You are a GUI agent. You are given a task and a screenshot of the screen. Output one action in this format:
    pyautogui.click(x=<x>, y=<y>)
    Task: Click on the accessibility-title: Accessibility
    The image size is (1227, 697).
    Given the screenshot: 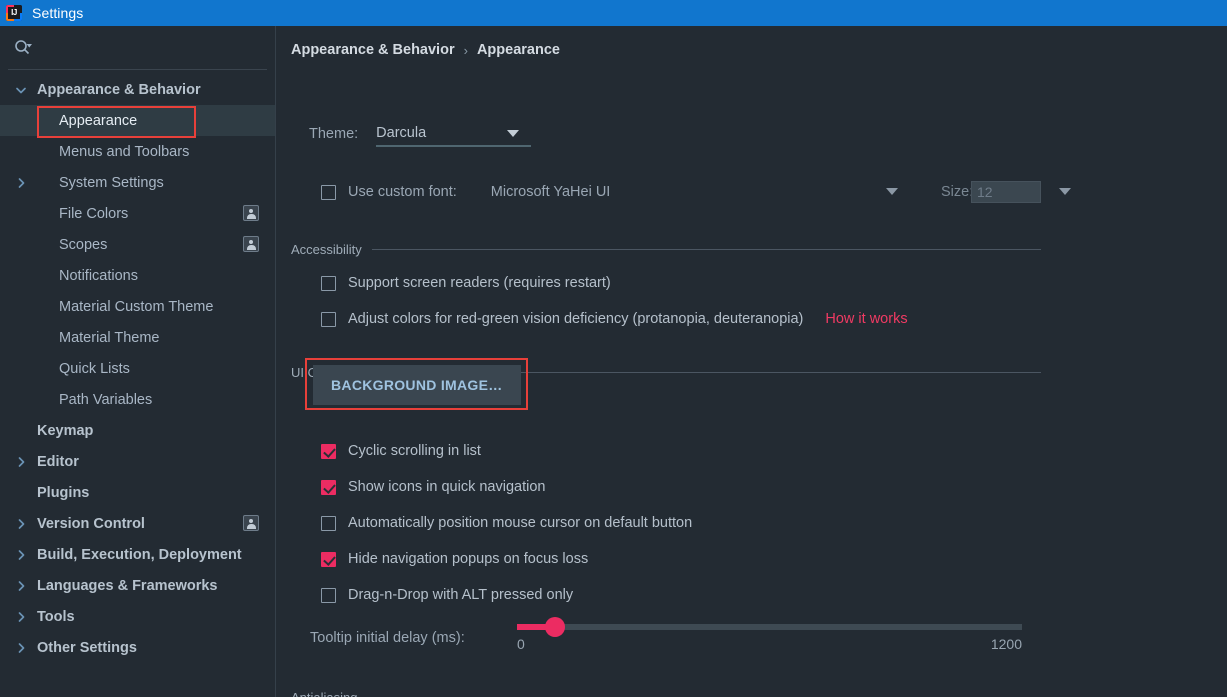 What is the action you would take?
    pyautogui.click(x=326, y=249)
    